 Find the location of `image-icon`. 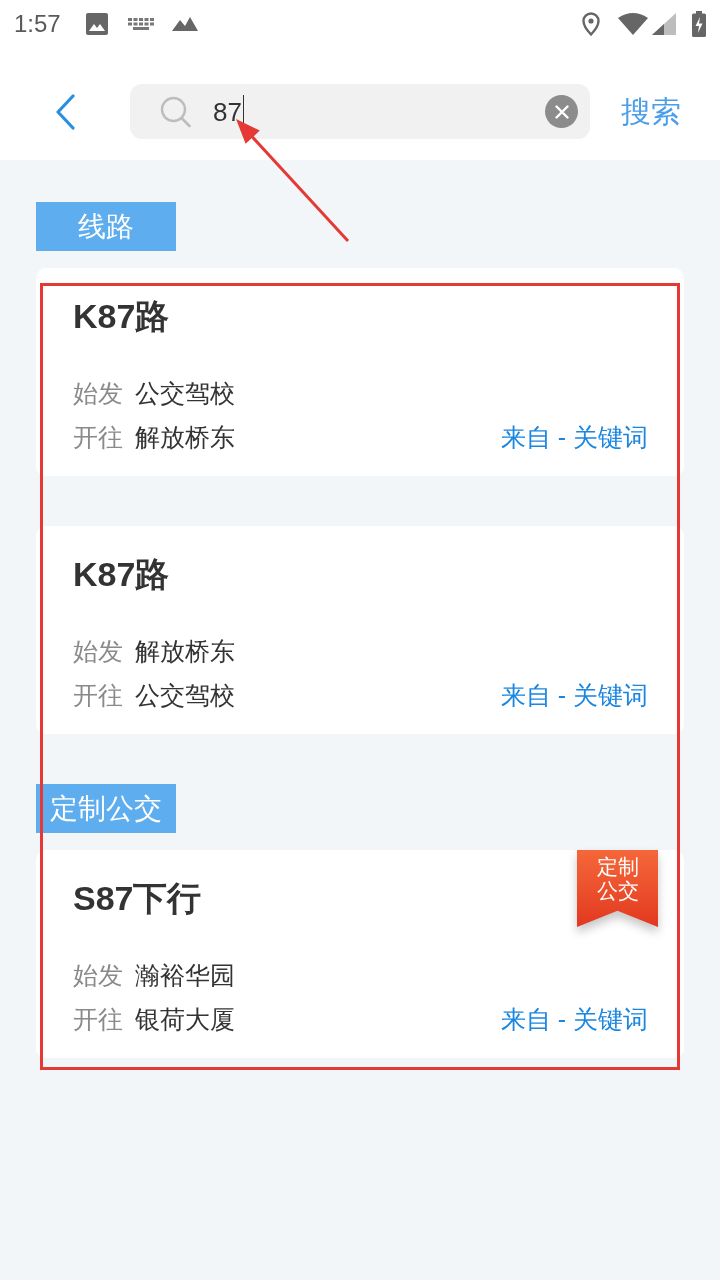

image-icon is located at coordinates (96, 24).